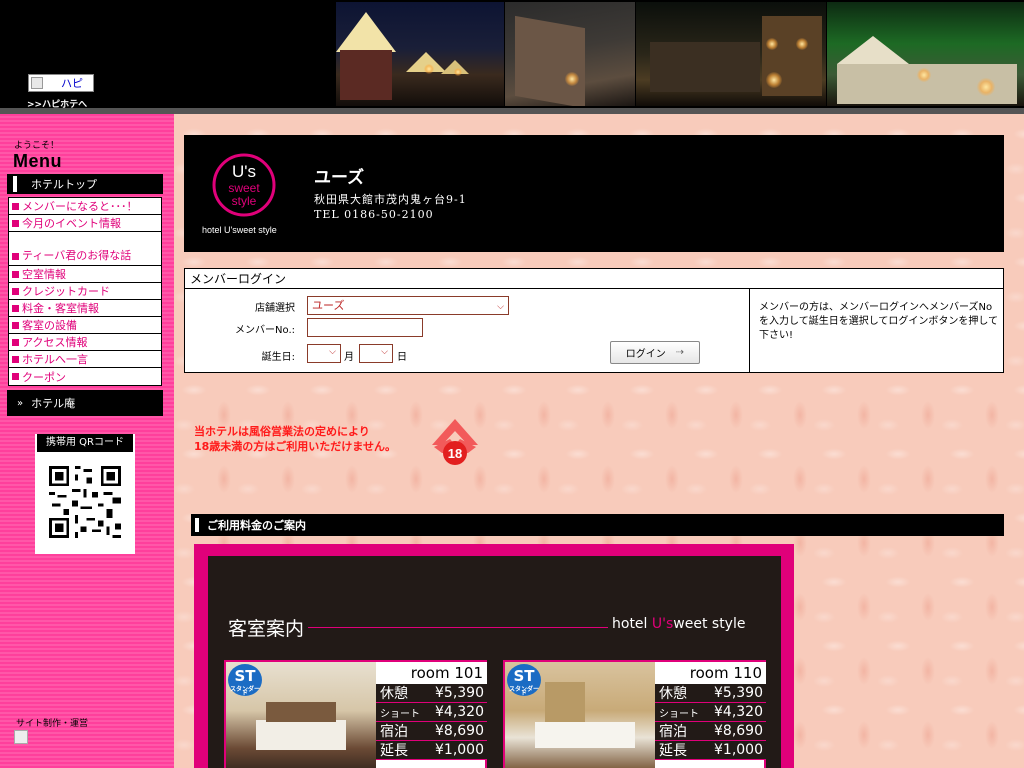 The width and height of the screenshot is (1024, 768). What do you see at coordinates (710, 673) in the screenshot?
I see `room-name: room 110` at bounding box center [710, 673].